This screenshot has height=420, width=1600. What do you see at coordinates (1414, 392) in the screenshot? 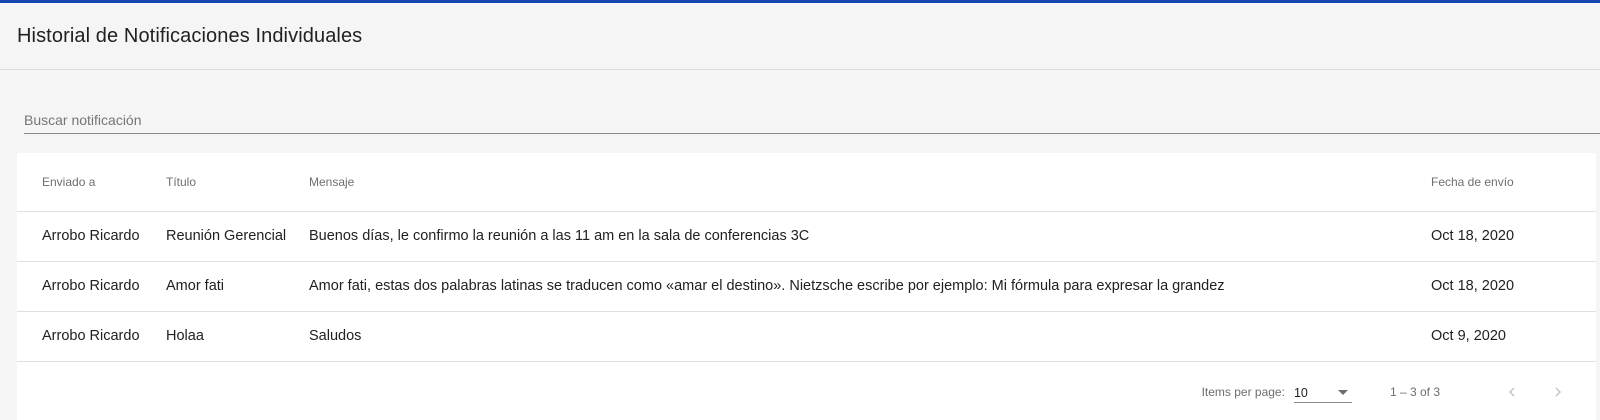
I see `page-range-label: 1 – 3 of 3` at bounding box center [1414, 392].